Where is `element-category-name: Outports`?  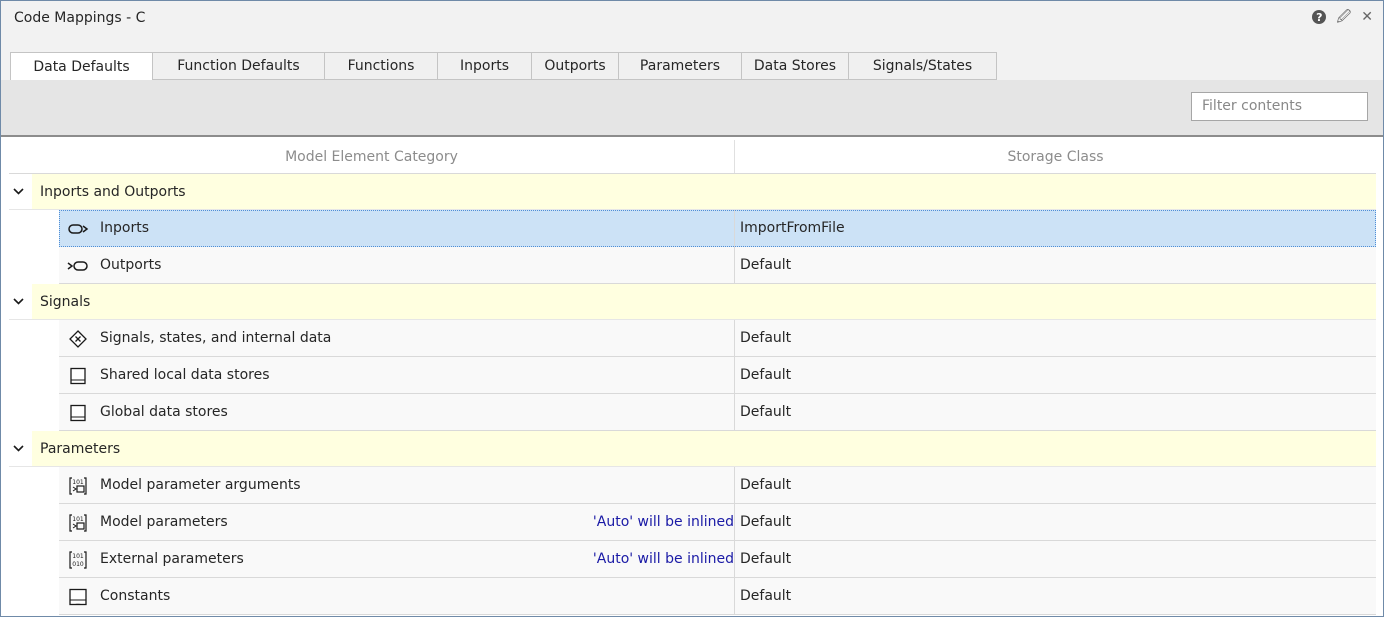
element-category-name: Outports is located at coordinates (131, 265).